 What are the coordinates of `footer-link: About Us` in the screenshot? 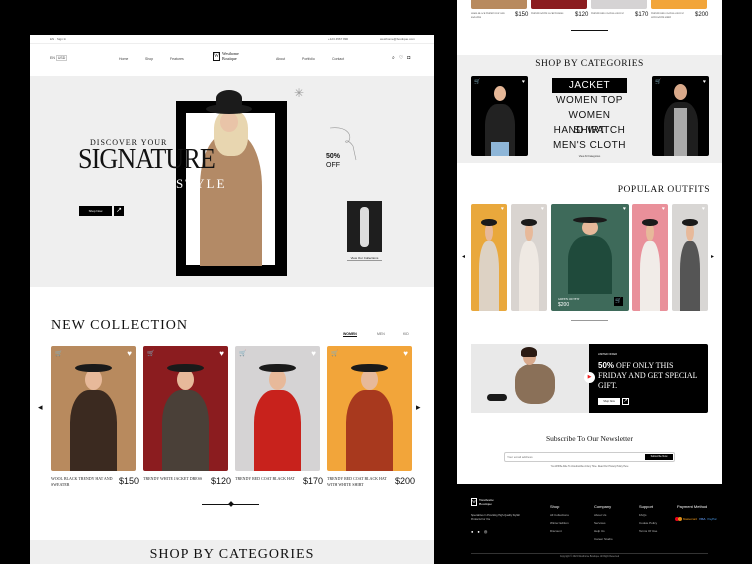 It's located at (600, 515).